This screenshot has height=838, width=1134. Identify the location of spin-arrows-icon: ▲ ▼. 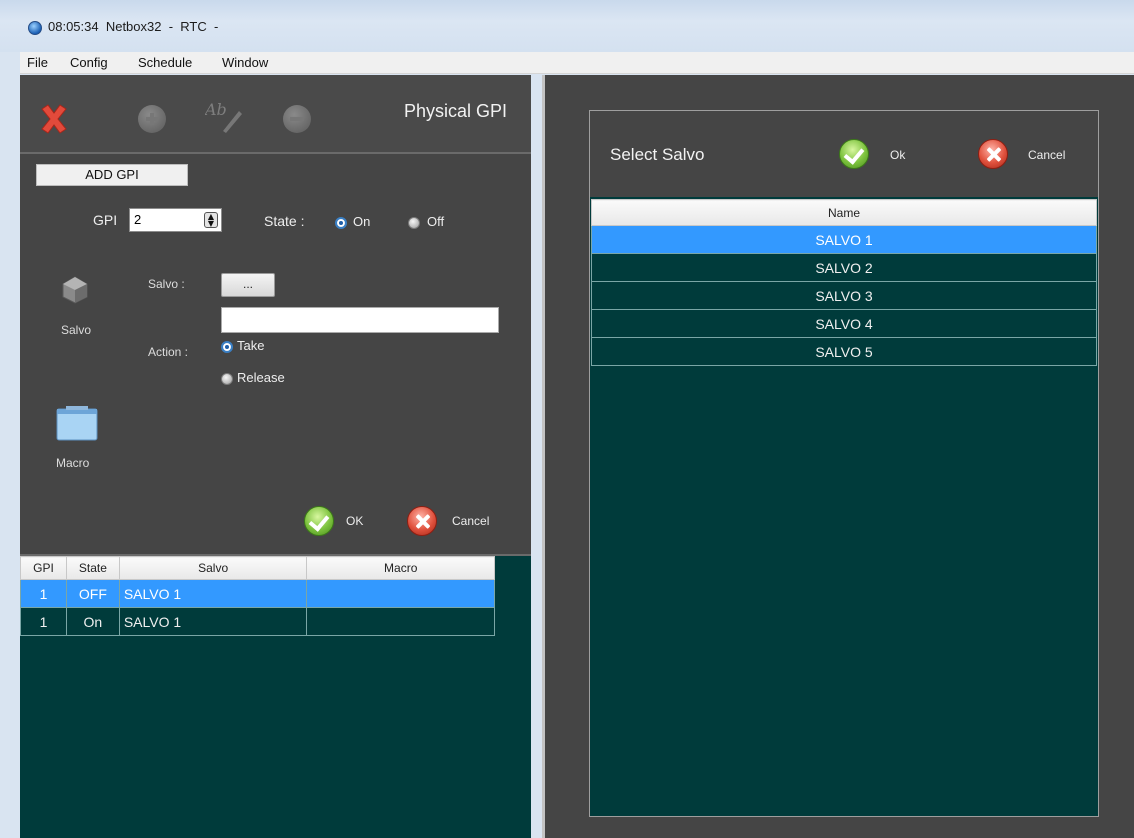
(211, 220).